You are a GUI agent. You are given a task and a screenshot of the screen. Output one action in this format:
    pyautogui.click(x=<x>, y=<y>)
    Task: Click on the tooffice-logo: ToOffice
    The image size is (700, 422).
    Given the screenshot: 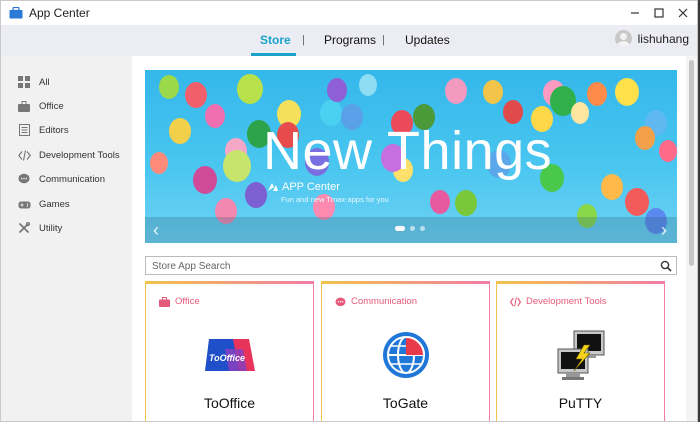 What is the action you would take?
    pyautogui.click(x=230, y=355)
    